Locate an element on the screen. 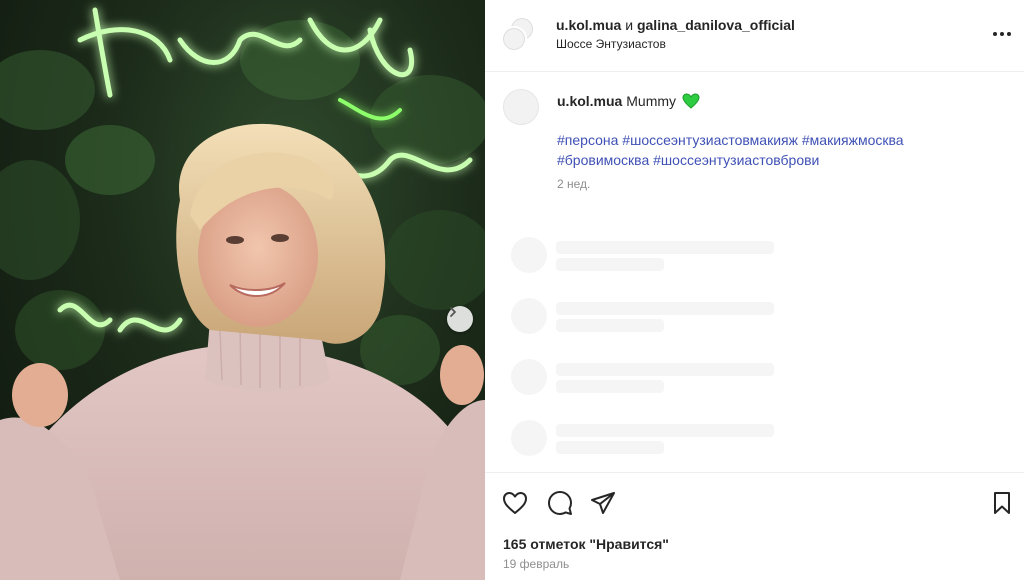 The image size is (1024, 580). author-link: galina_danilova_official is located at coordinates (716, 25).